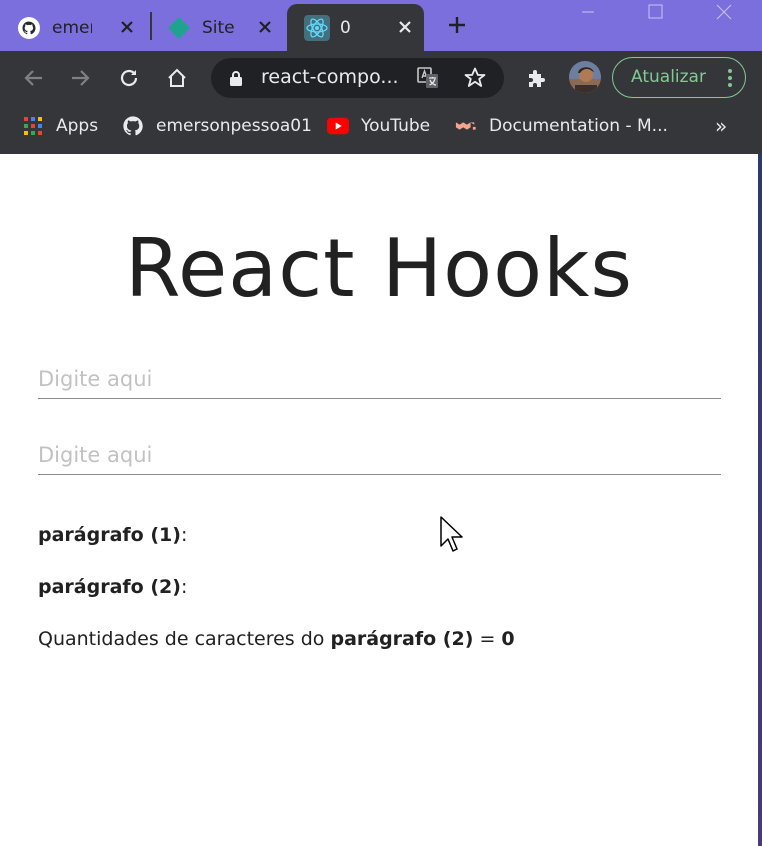 The image size is (762, 846). I want to click on paragraph-2-suffix: :, so click(184, 587).